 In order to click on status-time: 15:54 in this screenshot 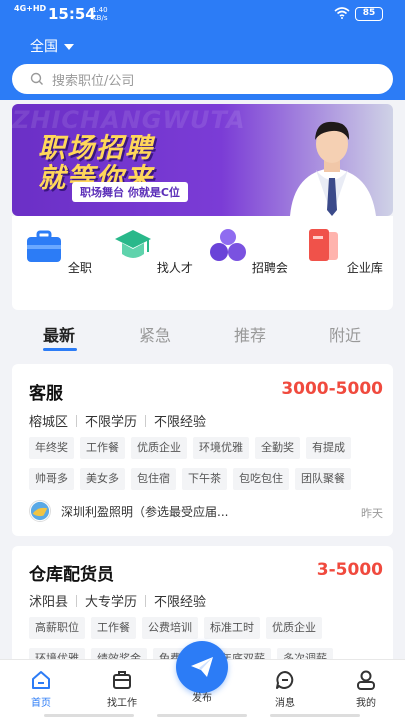, I will do `click(72, 14)`.